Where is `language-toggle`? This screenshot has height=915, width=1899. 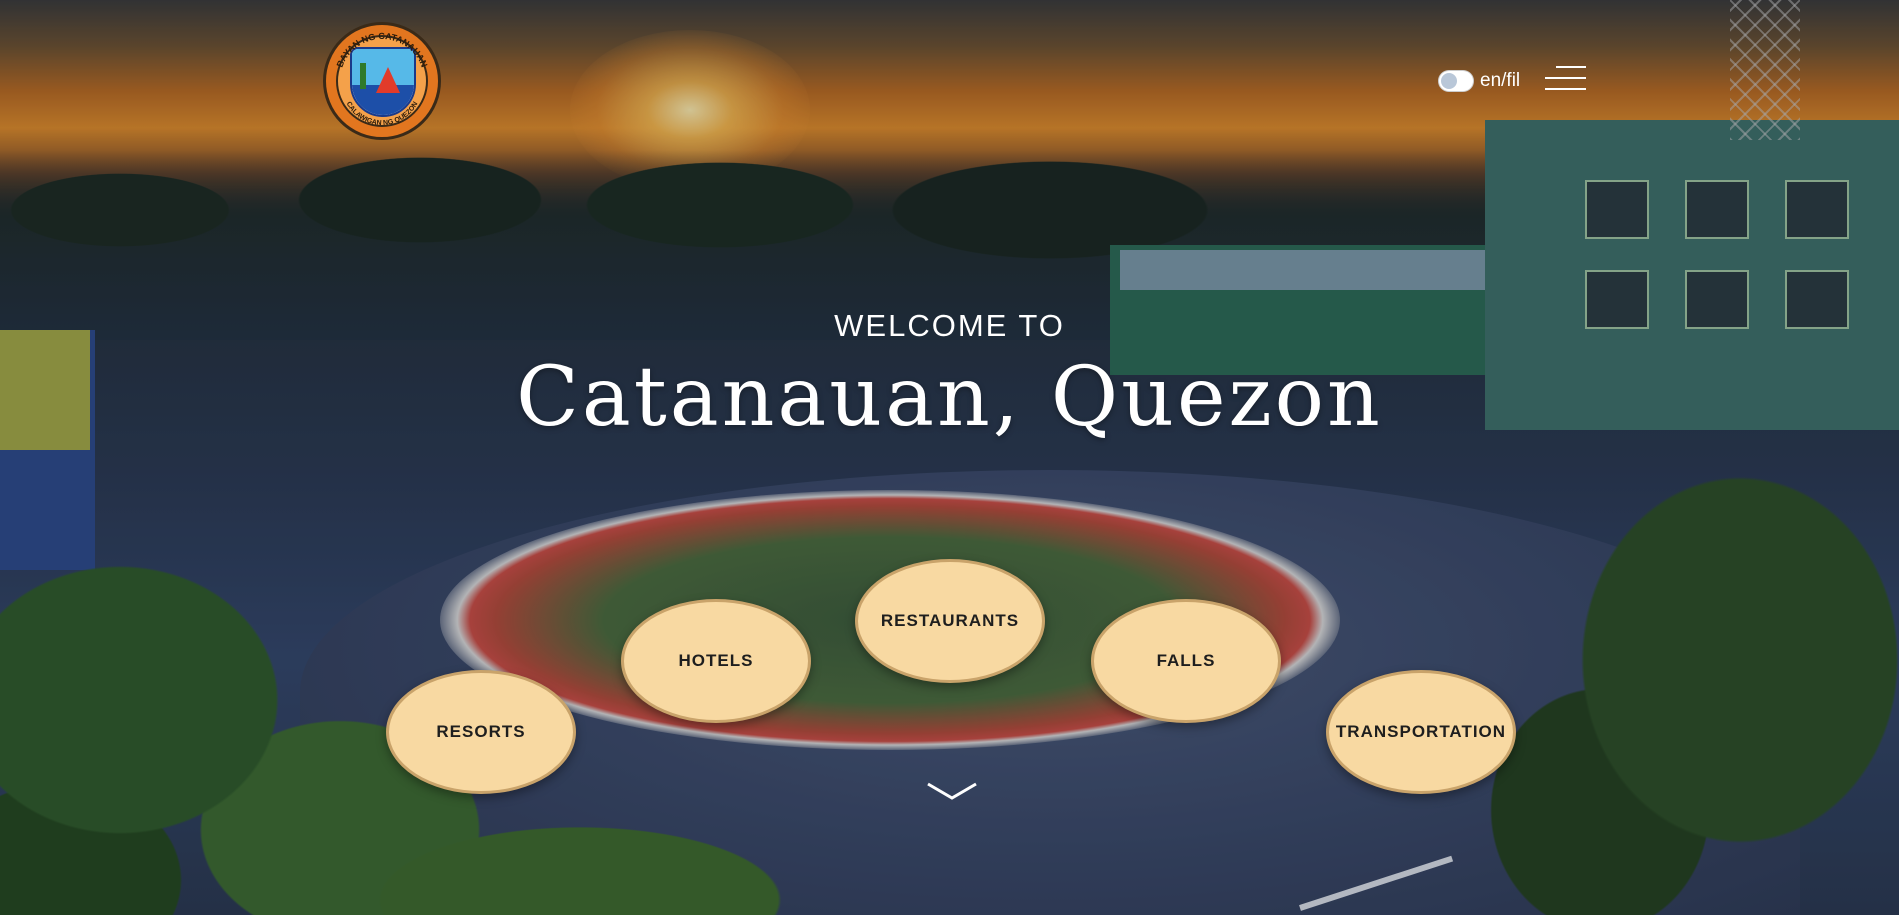
language-toggle is located at coordinates (1456, 81).